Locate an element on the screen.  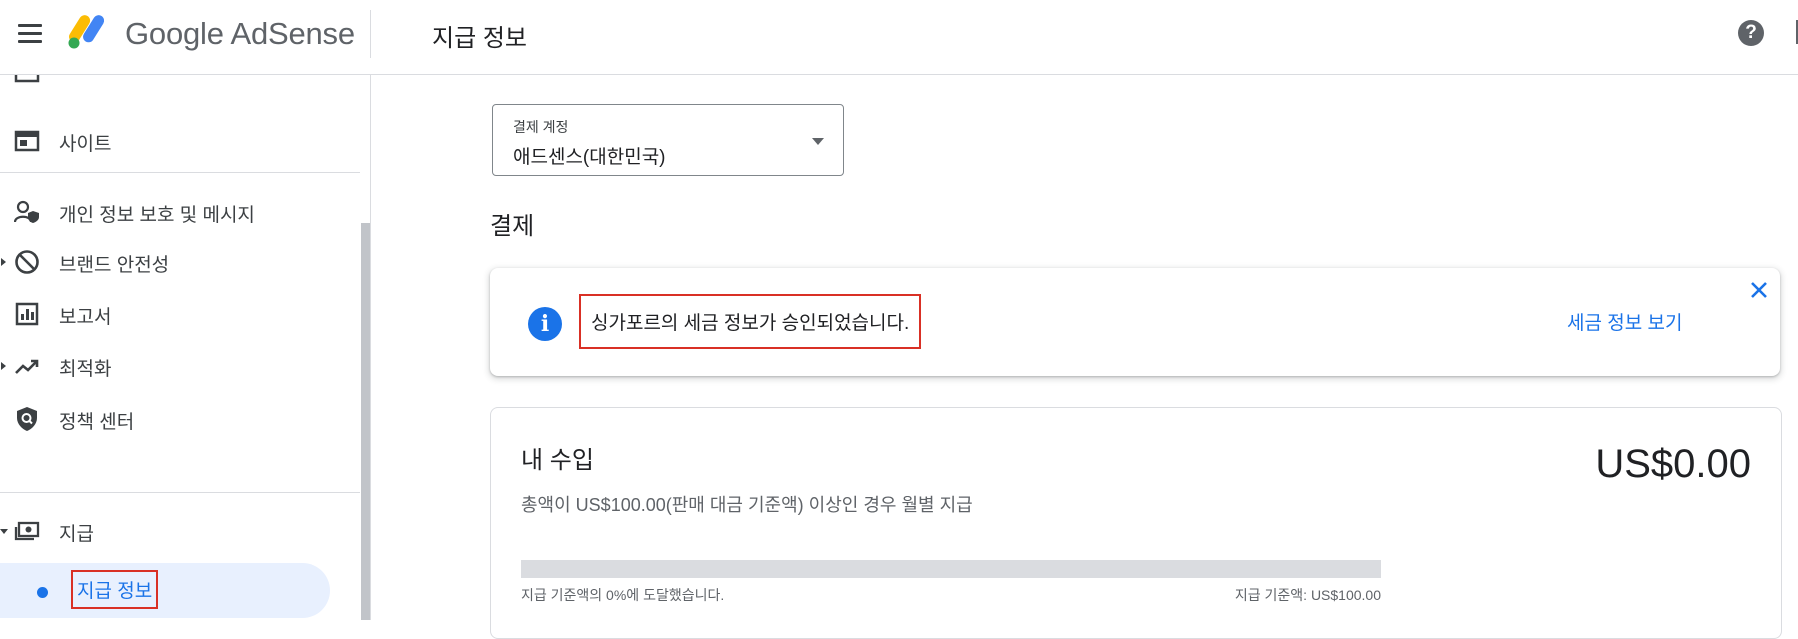
sidebar-item-payment-info is located at coordinates (165, 590).